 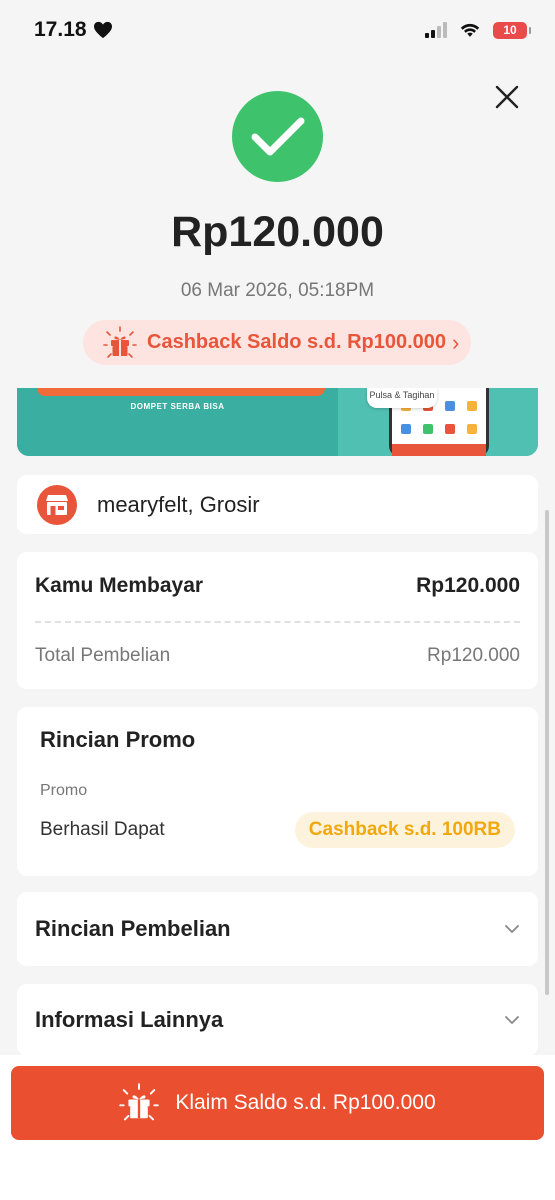 I want to click on total-label: Total Pembelian, so click(x=103, y=655).